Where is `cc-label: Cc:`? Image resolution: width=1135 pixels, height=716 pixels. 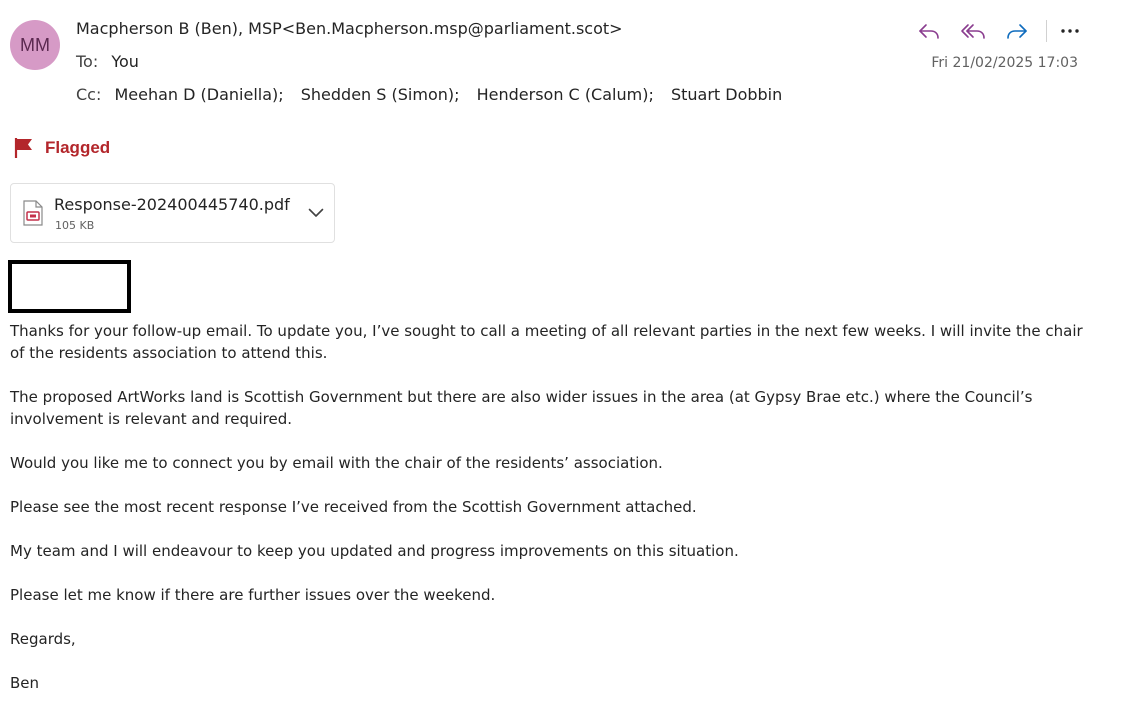 cc-label: Cc: is located at coordinates (89, 94).